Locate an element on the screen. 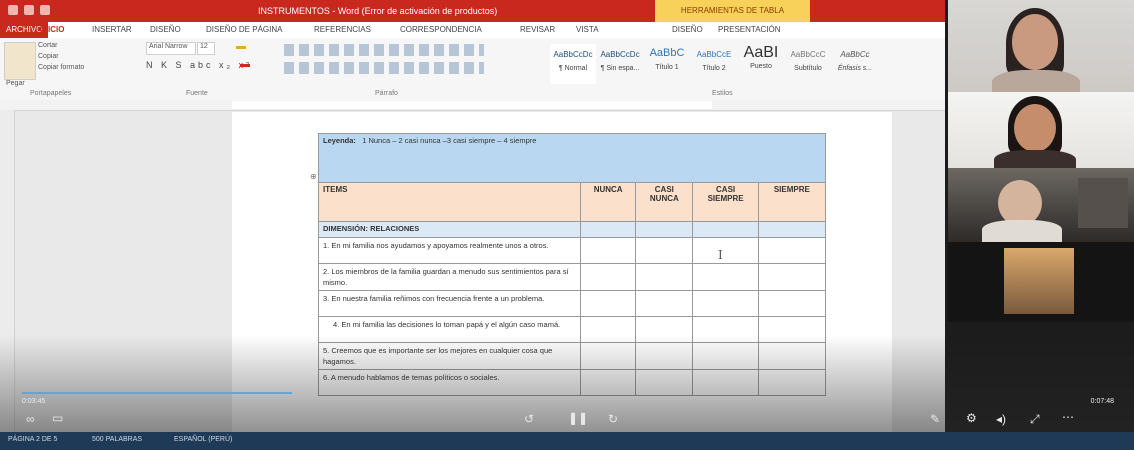 The height and width of the screenshot is (450, 1134). style-title: AaBI Puesto is located at coordinates (761, 64).